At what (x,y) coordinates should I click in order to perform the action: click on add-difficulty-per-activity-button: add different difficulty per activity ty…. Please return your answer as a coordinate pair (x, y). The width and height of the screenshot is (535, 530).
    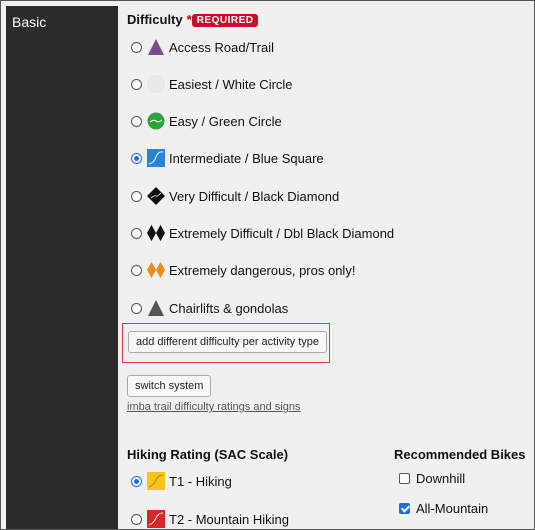
    Looking at the image, I should click on (228, 342).